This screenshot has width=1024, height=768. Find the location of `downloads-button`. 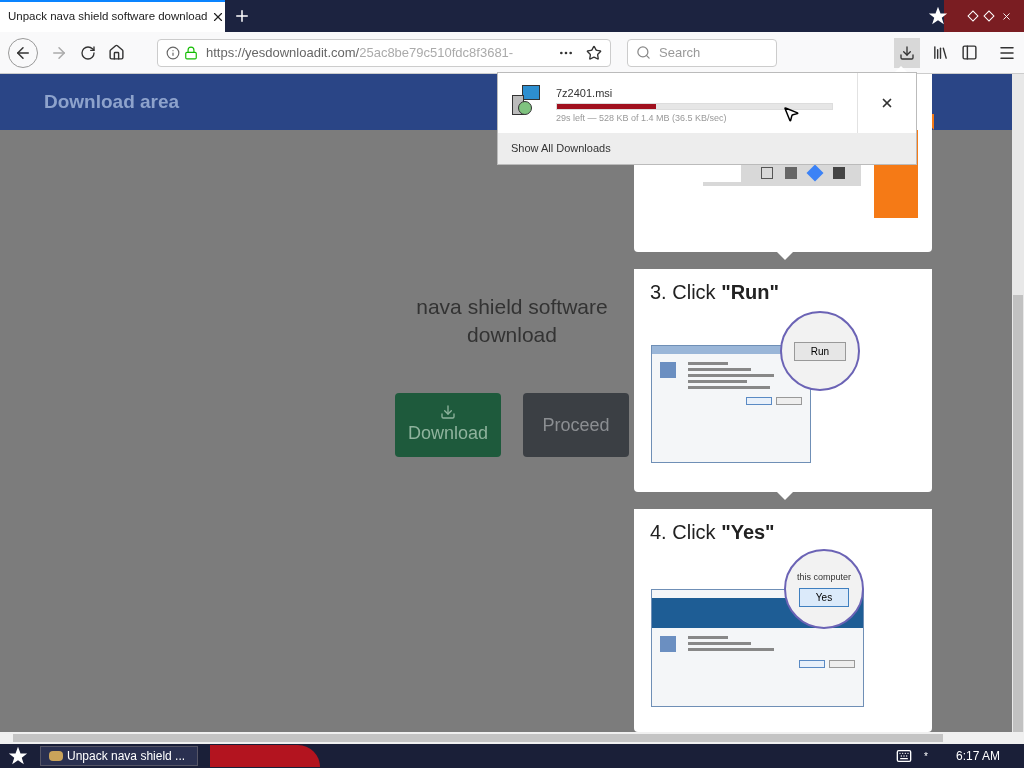

downloads-button is located at coordinates (907, 52).